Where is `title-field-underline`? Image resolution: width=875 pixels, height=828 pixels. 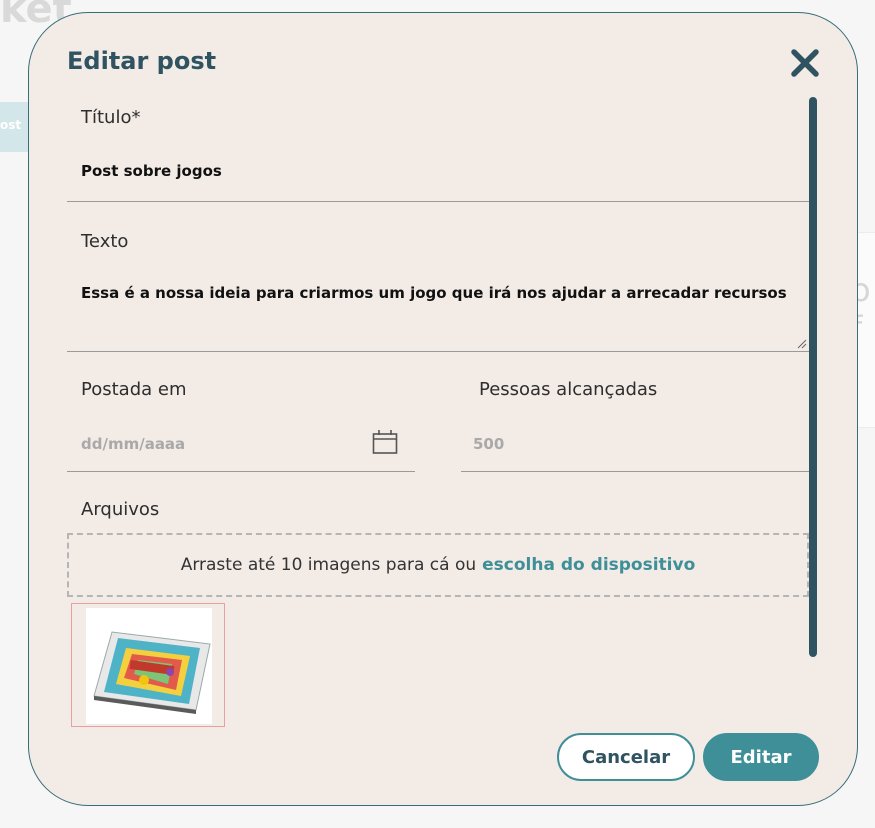
title-field-underline is located at coordinates (438, 201).